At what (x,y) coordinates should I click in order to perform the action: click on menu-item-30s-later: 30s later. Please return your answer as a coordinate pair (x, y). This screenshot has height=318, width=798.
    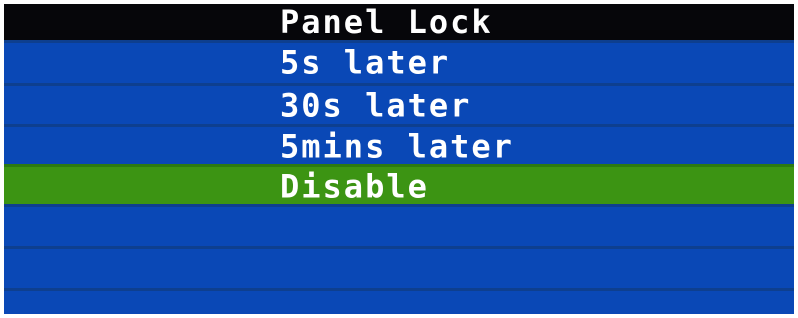
    Looking at the image, I should click on (399, 104).